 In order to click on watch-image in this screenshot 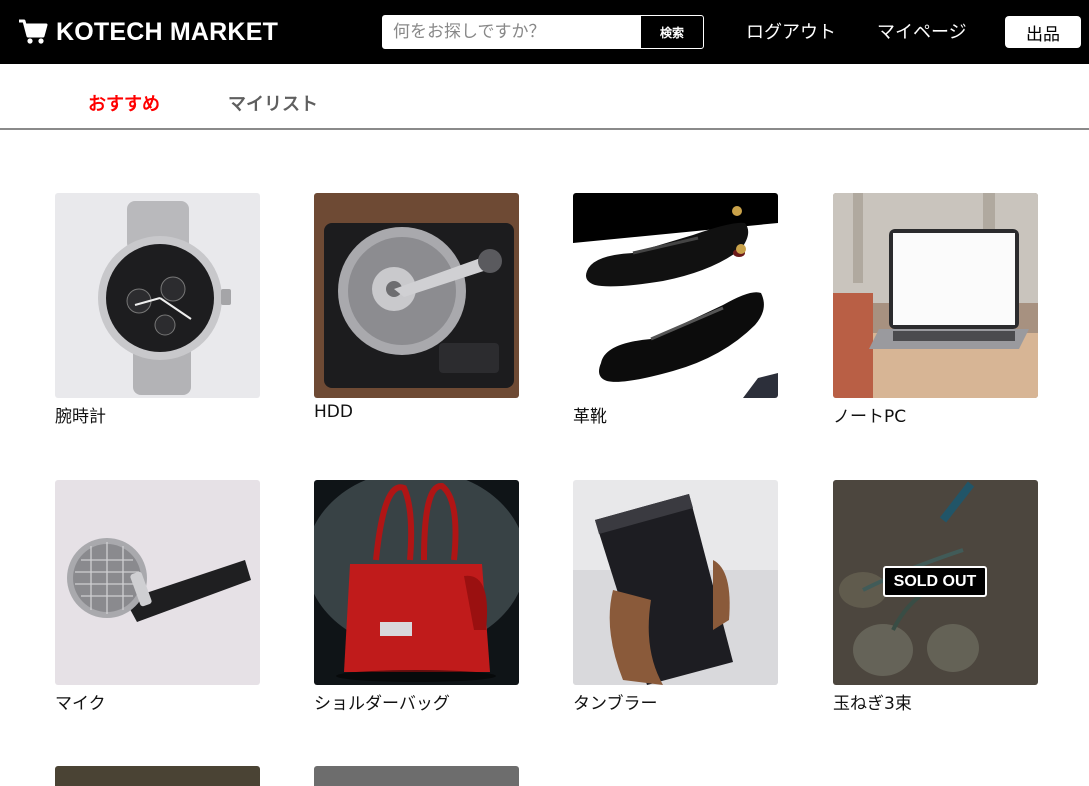, I will do `click(157, 295)`.